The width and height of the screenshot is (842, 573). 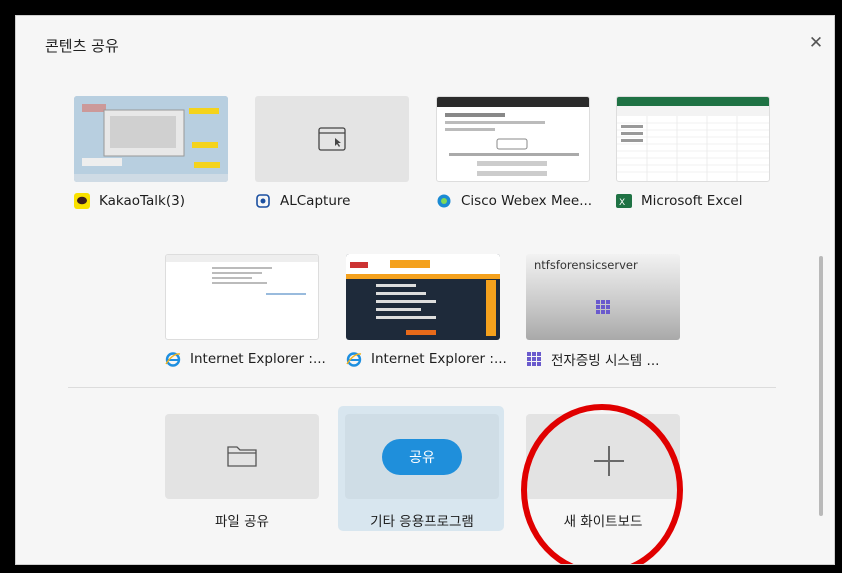 What do you see at coordinates (422, 387) in the screenshot?
I see `section-divider` at bounding box center [422, 387].